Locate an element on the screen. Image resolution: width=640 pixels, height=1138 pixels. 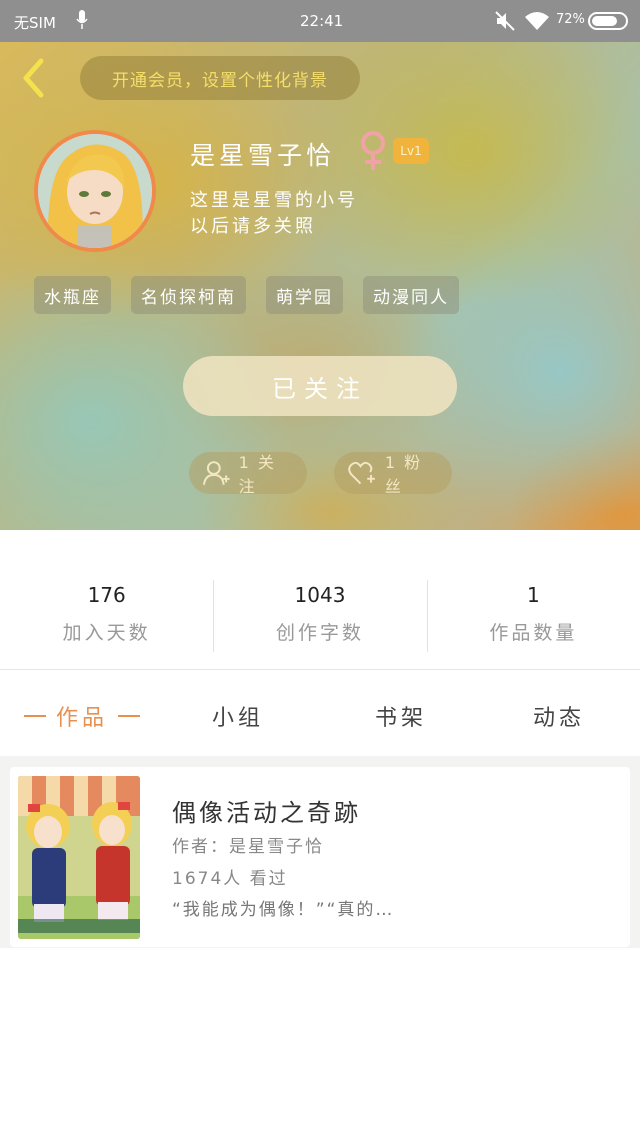
tab-bookshelf: 书架 is located at coordinates (401, 716).